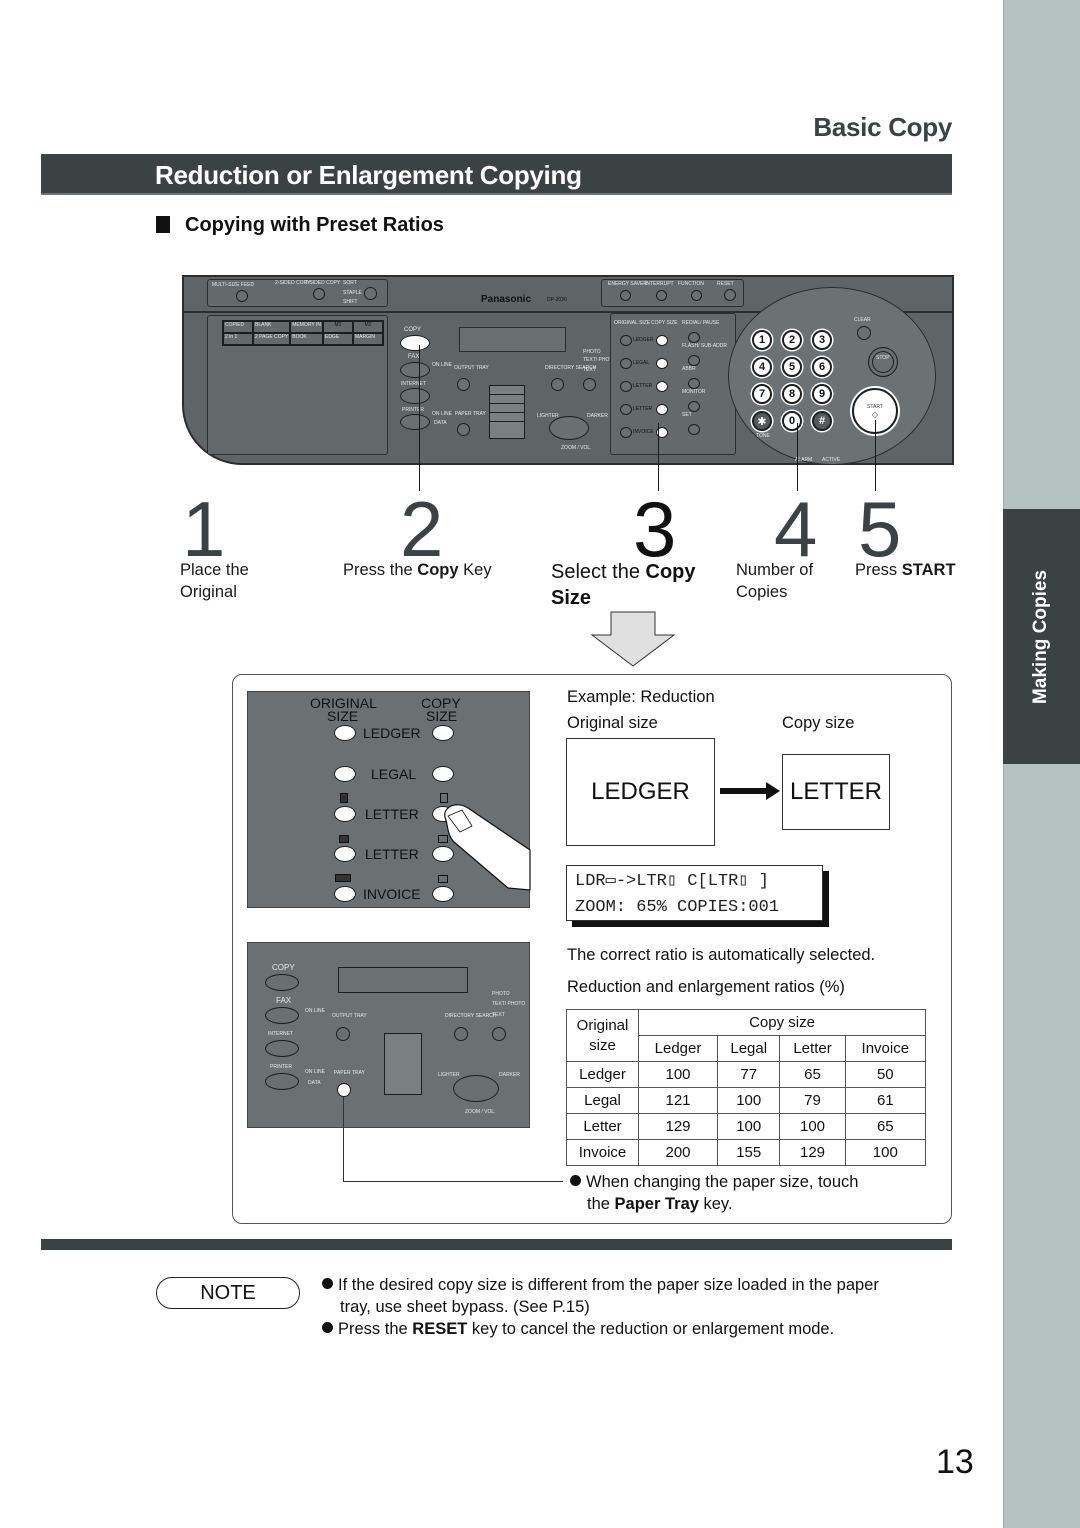  What do you see at coordinates (345, 774) in the screenshot?
I see `original-legal-key` at bounding box center [345, 774].